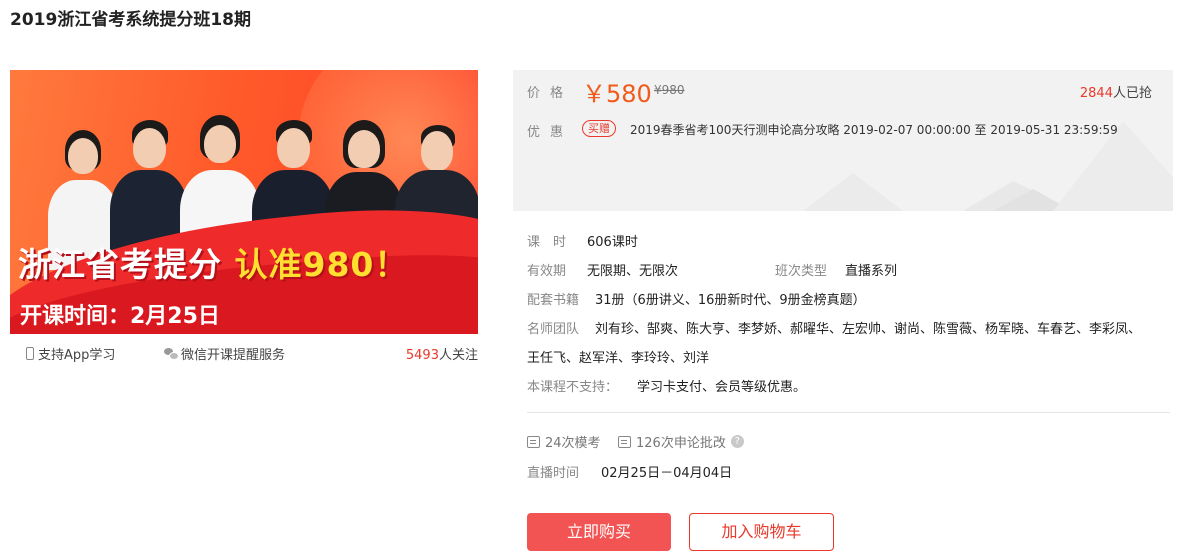 This screenshot has width=1190, height=559. I want to click on course-hours-value: 606课时, so click(612, 242).